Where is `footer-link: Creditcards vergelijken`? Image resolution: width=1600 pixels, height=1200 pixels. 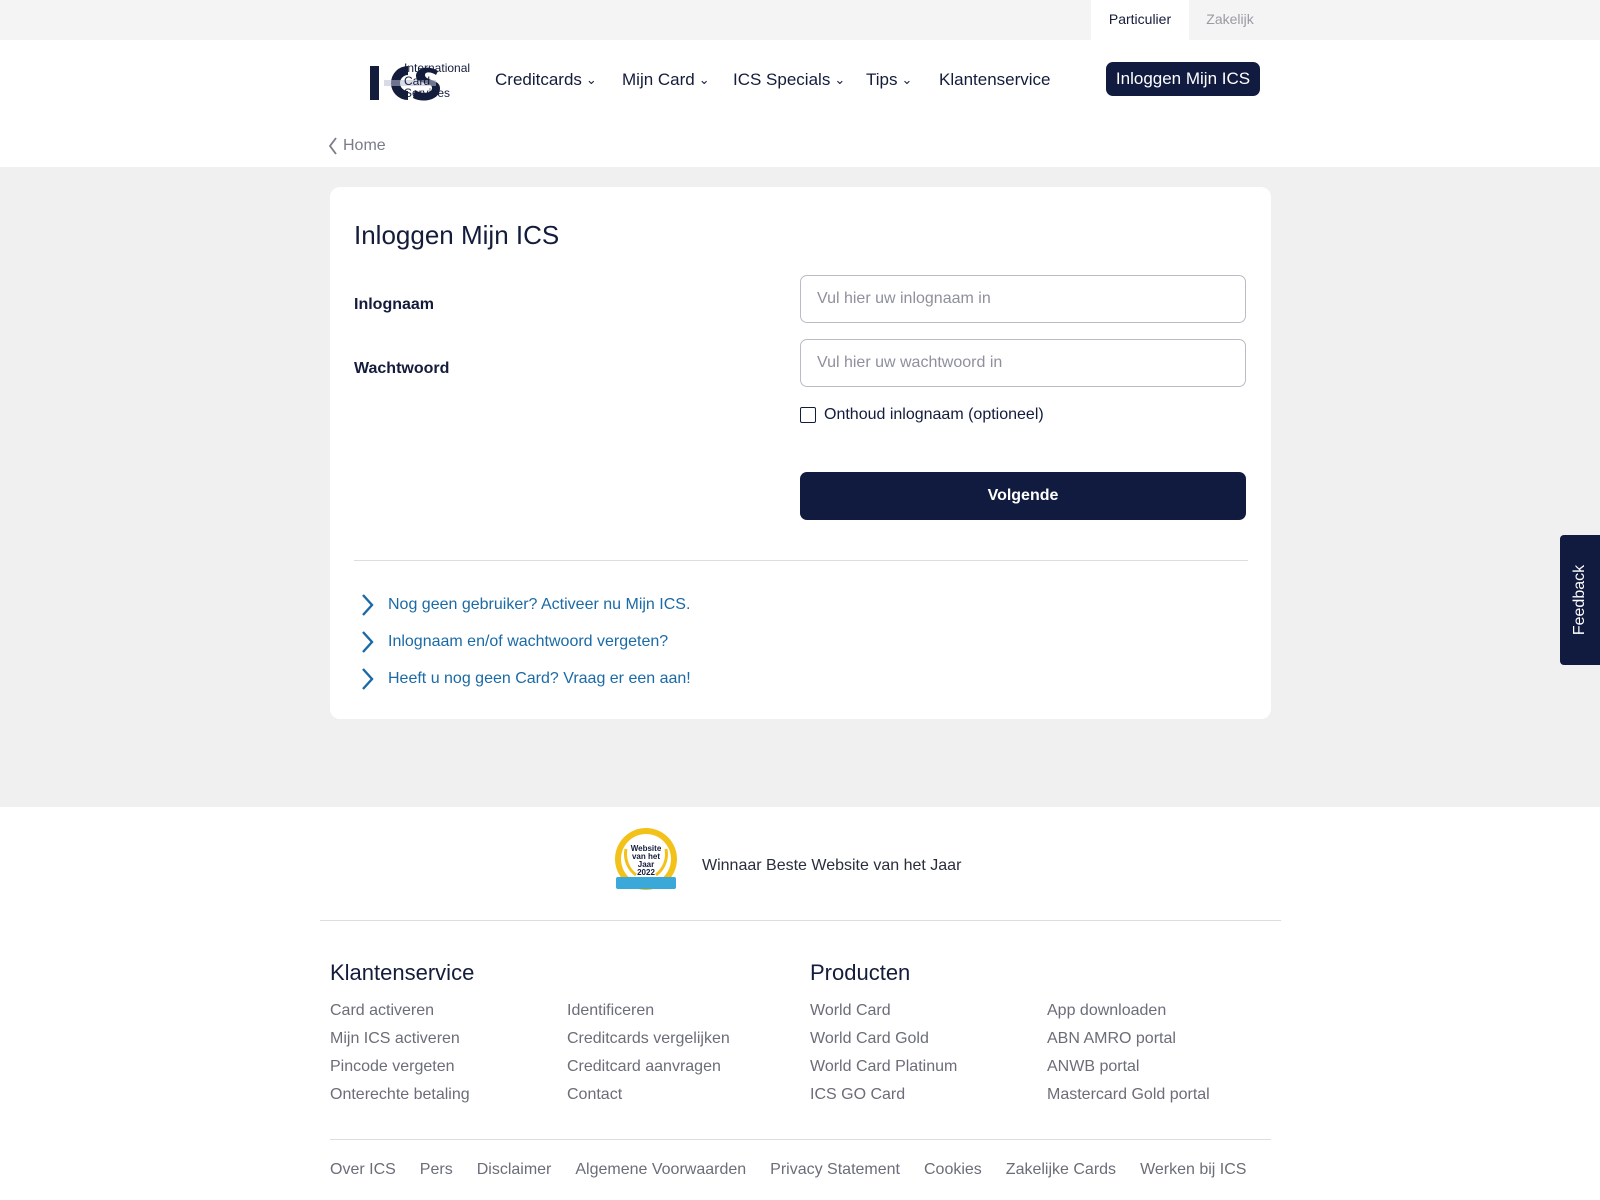
footer-link: Creditcards vergelijken is located at coordinates (648, 1043).